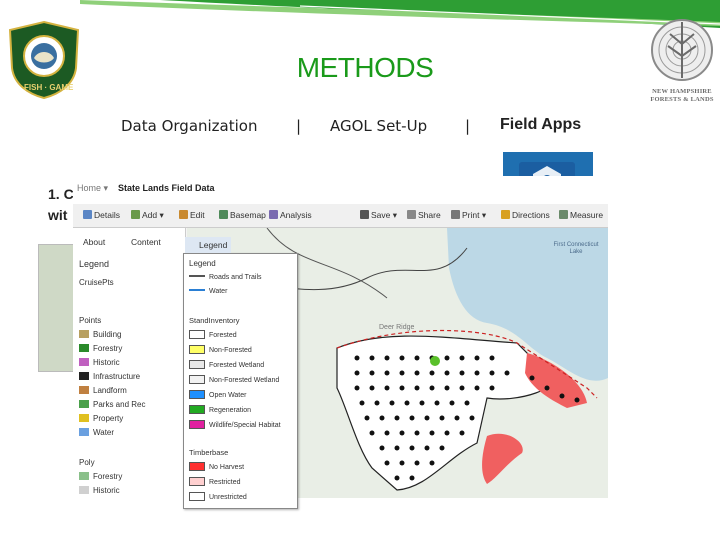  Describe the element at coordinates (101, 418) in the screenshot. I see `legend-item: Property` at that location.